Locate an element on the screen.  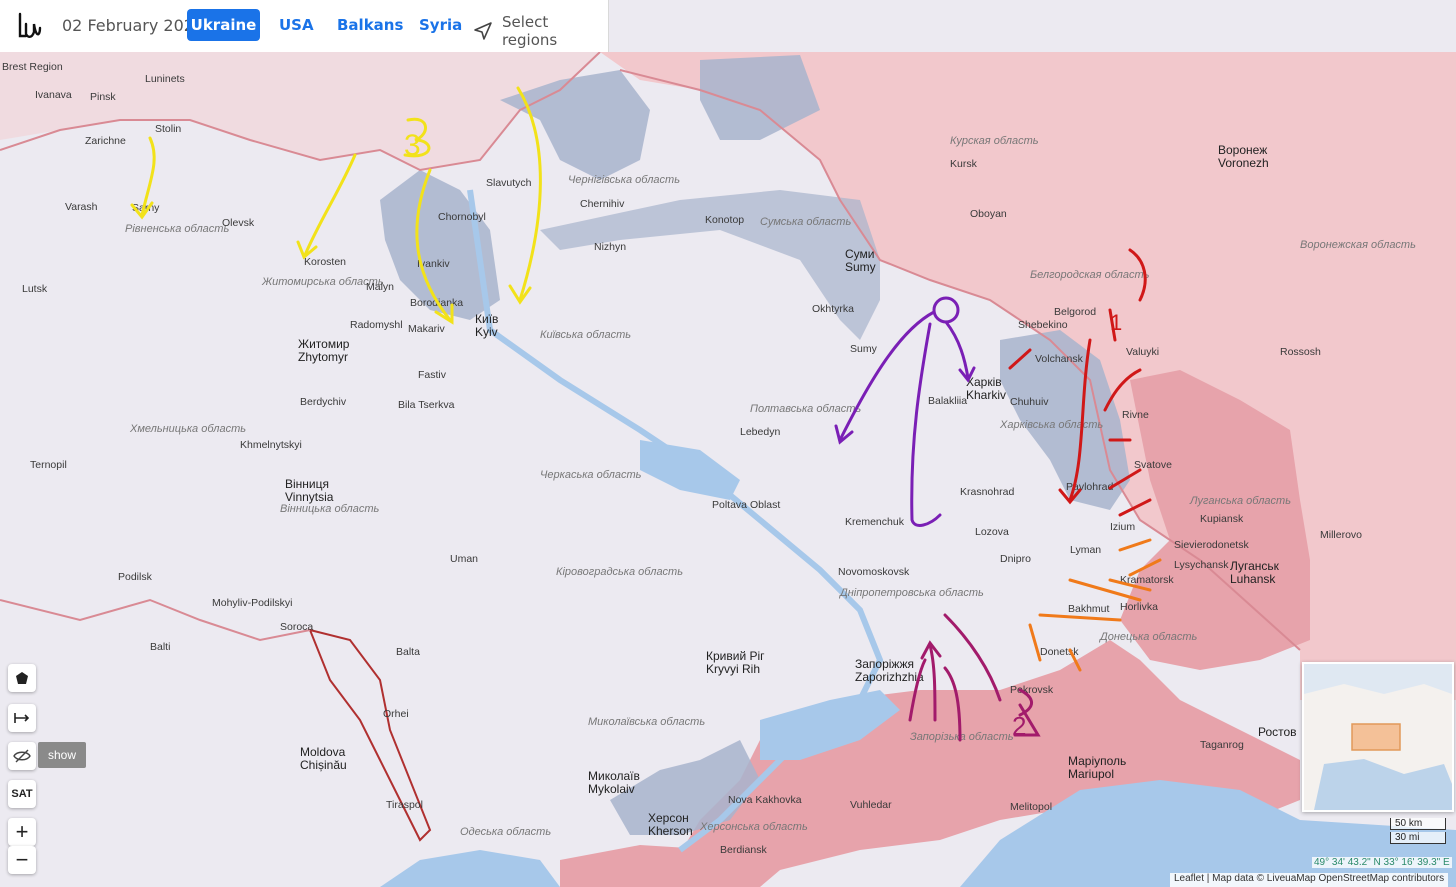
town-label: Sumy is located at coordinates (864, 349).